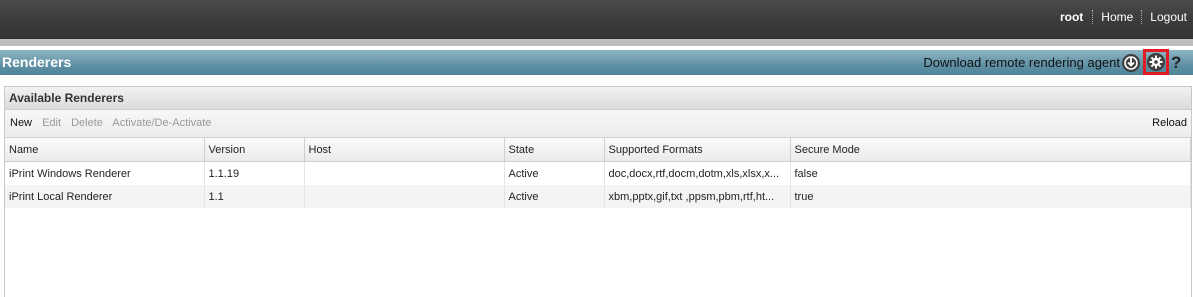  Describe the element at coordinates (1131, 62) in the screenshot. I see `download-agent-icon` at that location.